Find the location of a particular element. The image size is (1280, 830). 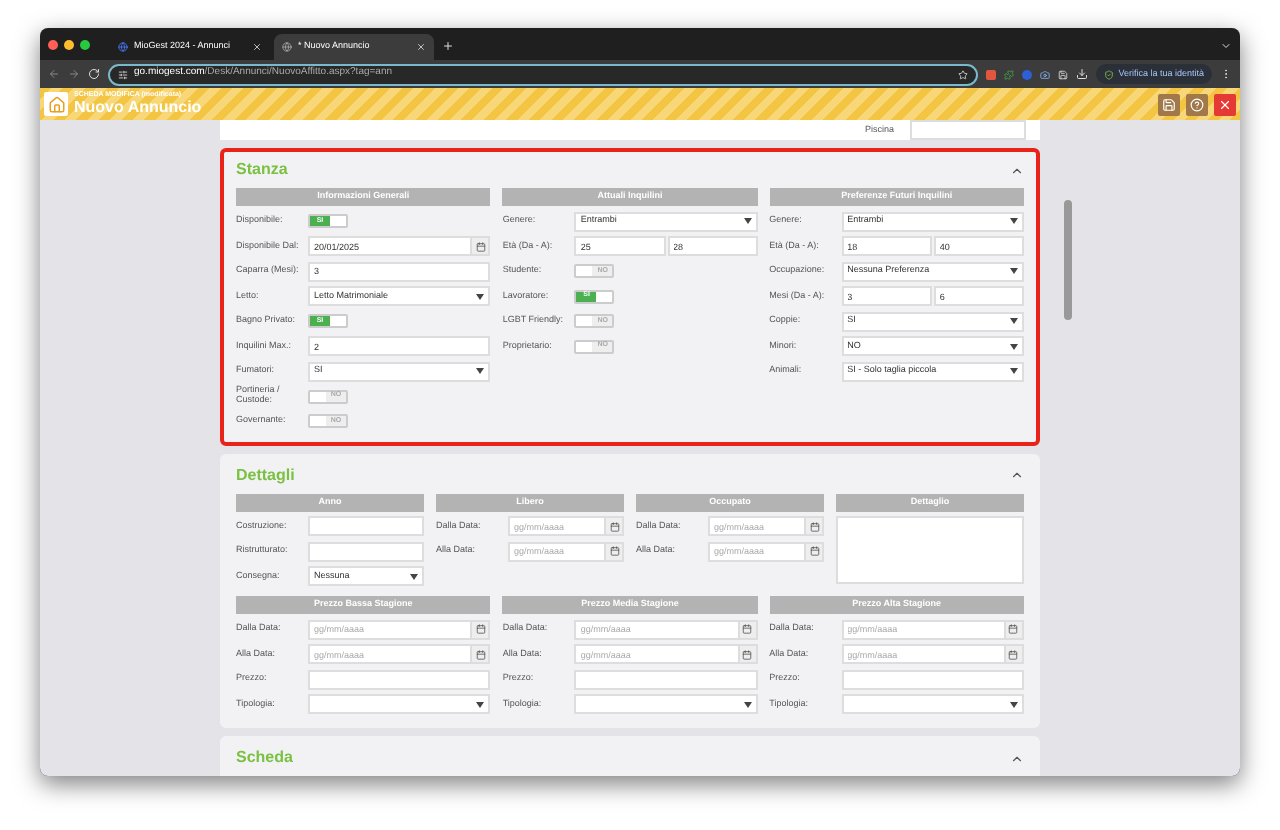

scrollbar is located at coordinates (1068, 260).